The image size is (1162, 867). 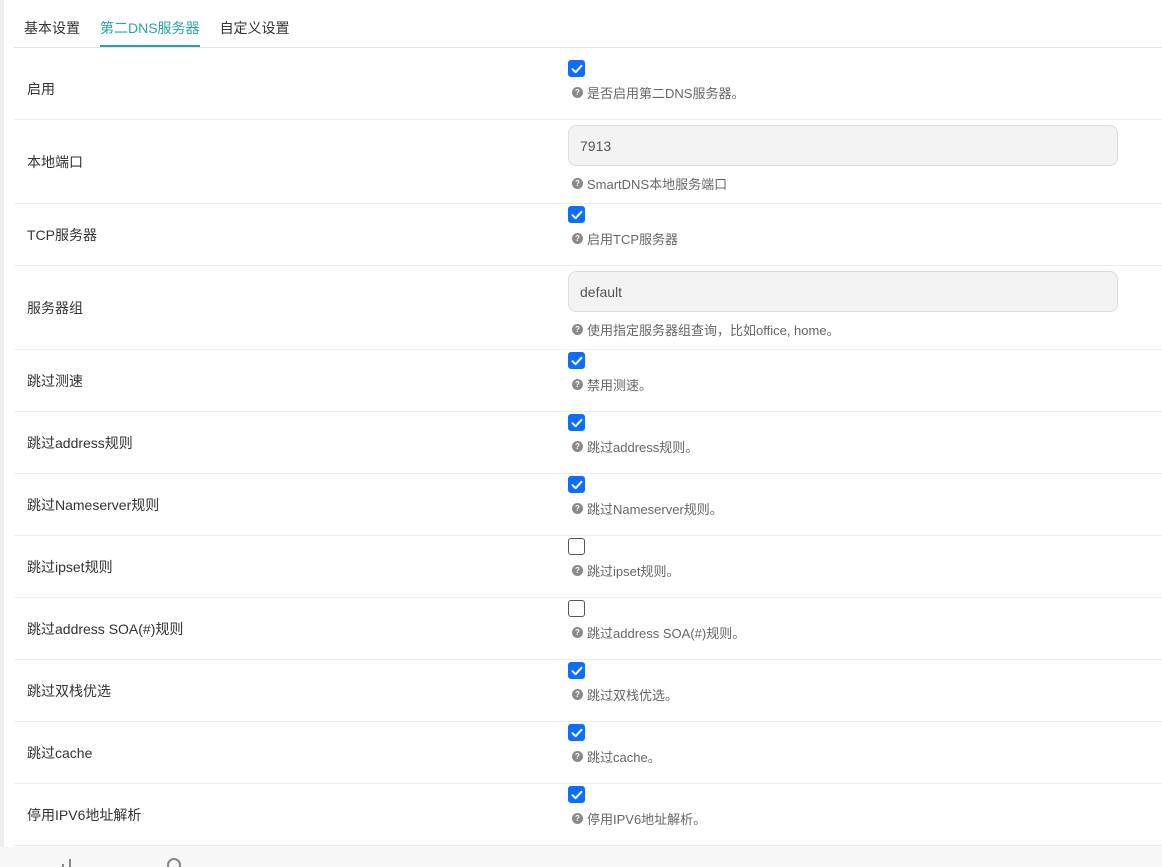 What do you see at coordinates (576, 732) in the screenshot?
I see `skip-cache-checkbox` at bounding box center [576, 732].